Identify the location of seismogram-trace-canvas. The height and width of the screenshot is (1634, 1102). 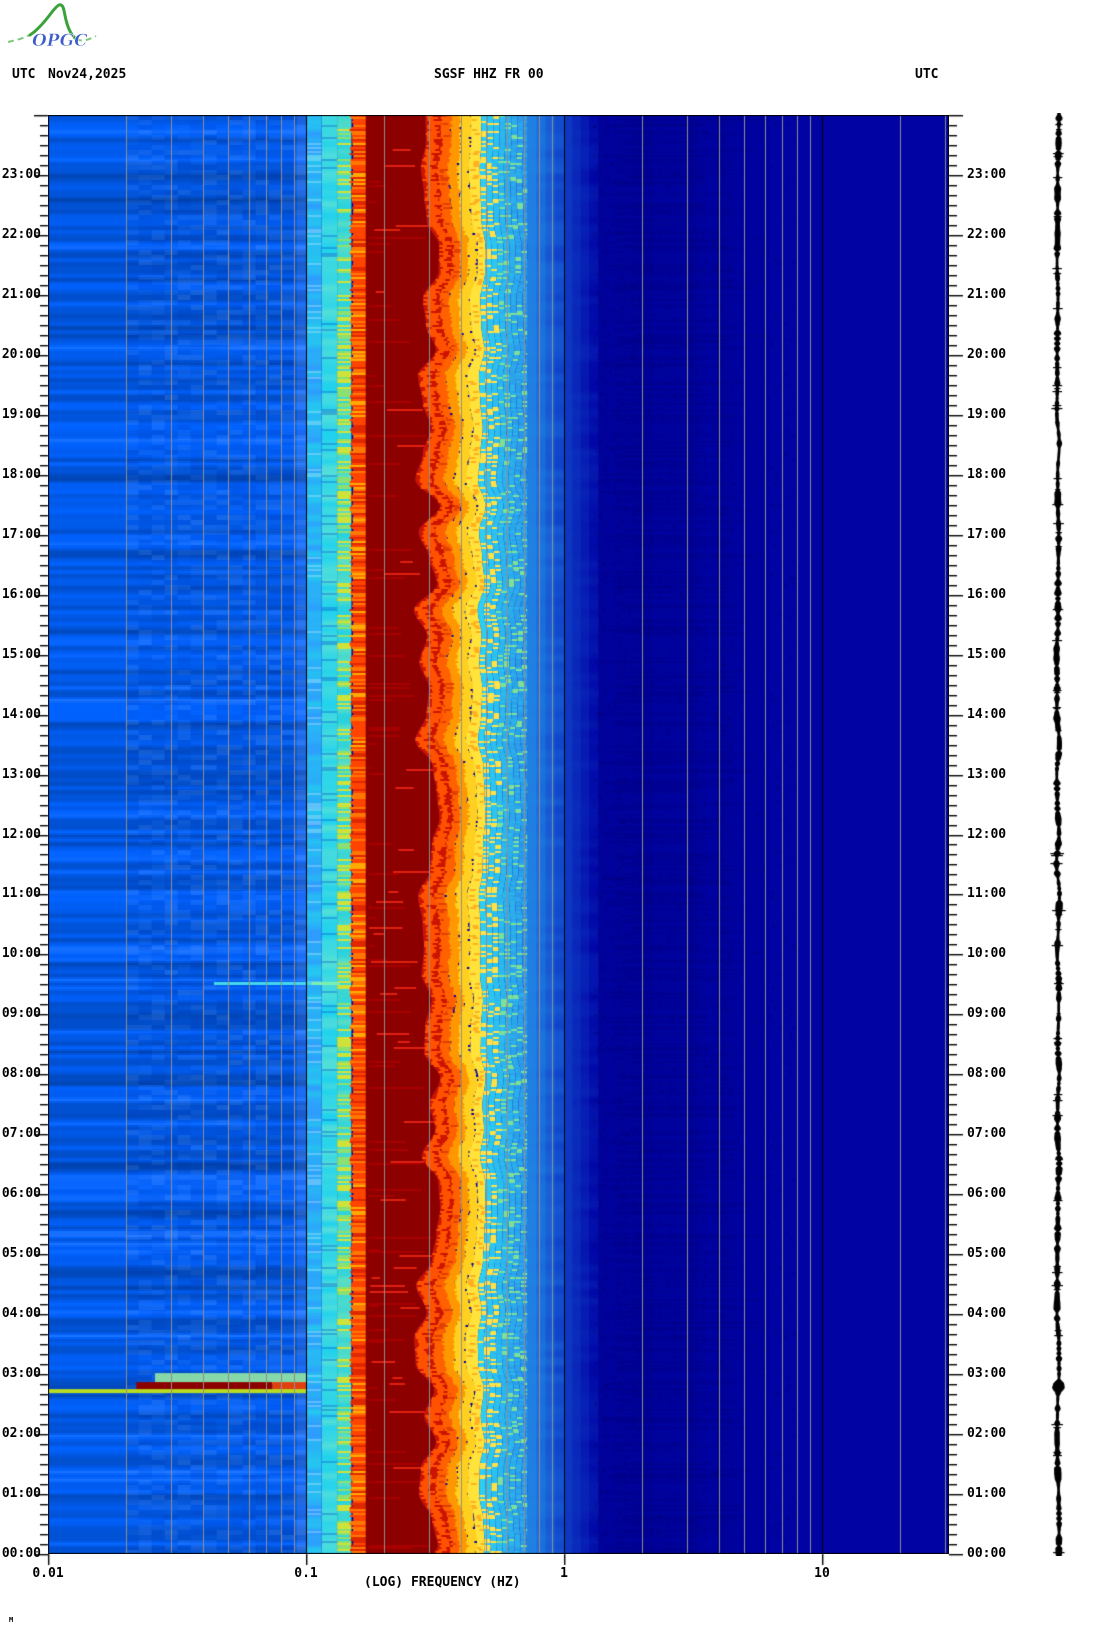
(1058, 834).